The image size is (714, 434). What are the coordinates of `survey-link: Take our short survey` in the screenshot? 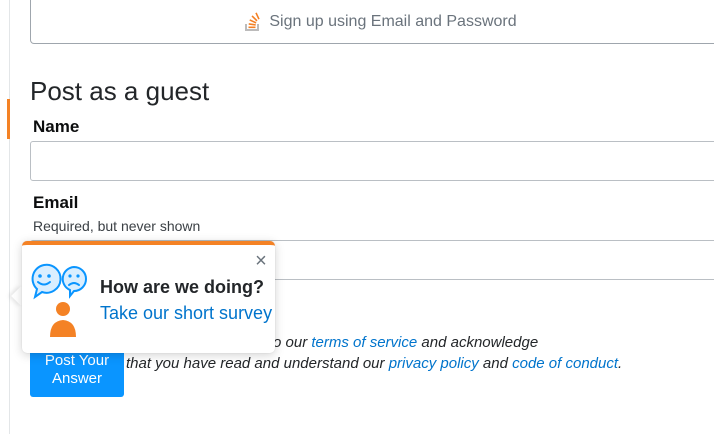 It's located at (186, 313).